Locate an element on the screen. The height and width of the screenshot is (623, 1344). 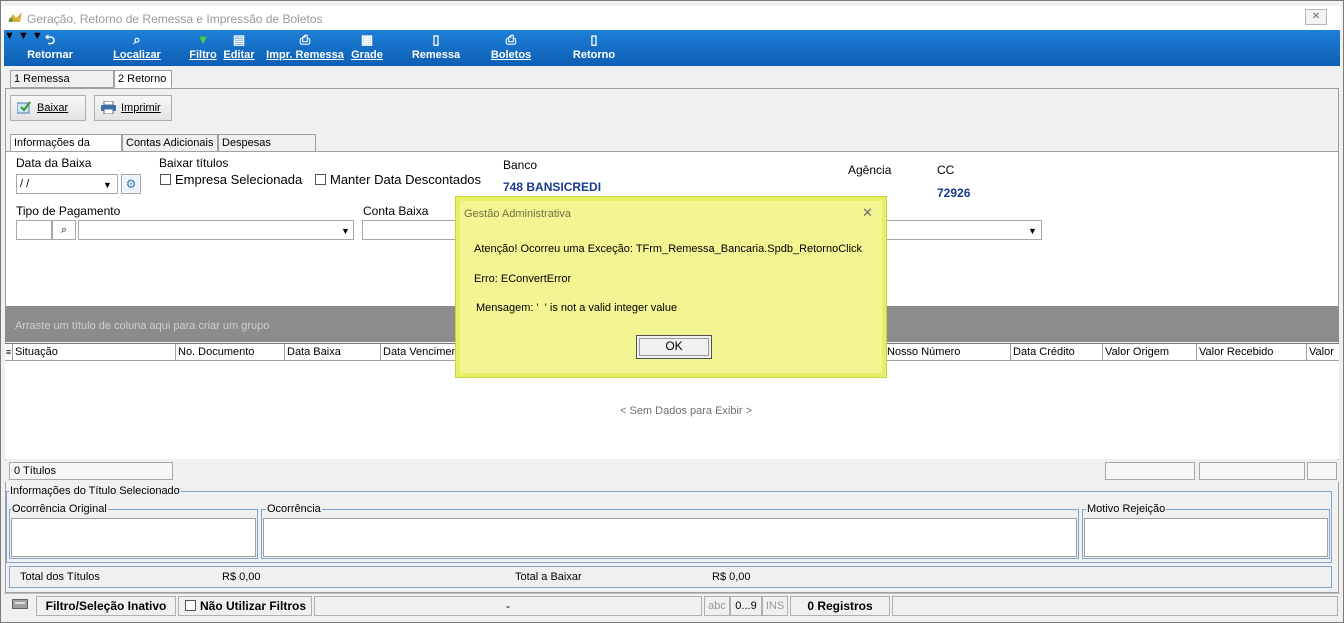
keyboard-icon-svg is located at coordinates (20, 604).